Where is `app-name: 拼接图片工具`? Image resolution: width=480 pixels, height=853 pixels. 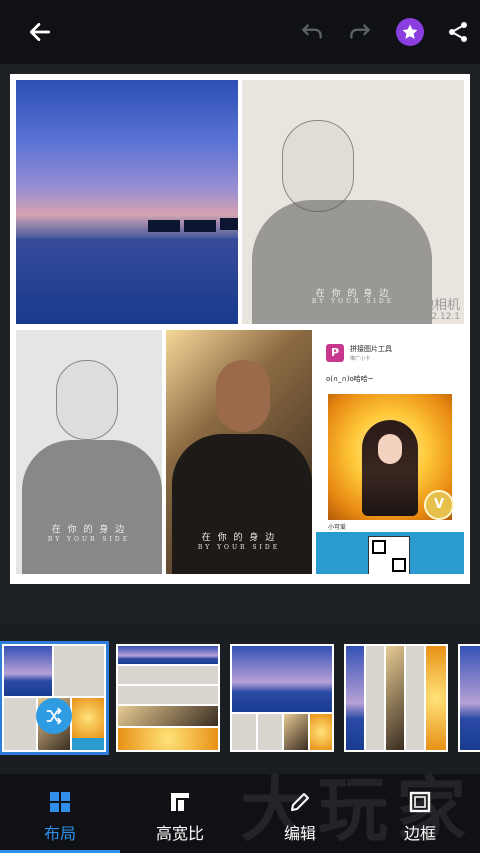 app-name: 拼接图片工具 is located at coordinates (371, 349).